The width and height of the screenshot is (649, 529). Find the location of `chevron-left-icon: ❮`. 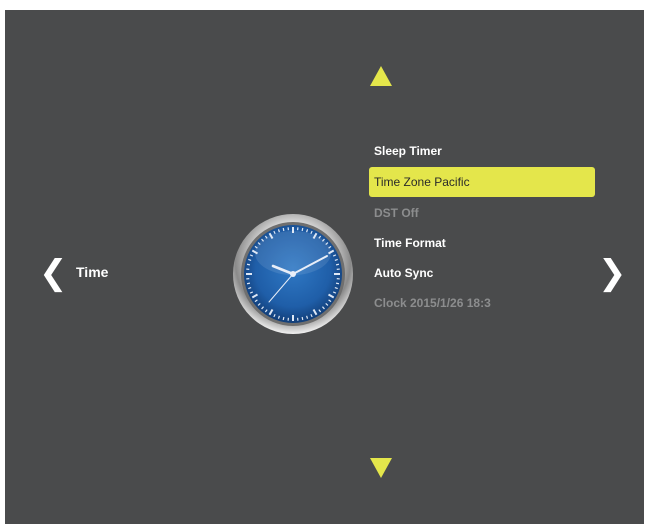

chevron-left-icon: ❮ is located at coordinates (53, 273).